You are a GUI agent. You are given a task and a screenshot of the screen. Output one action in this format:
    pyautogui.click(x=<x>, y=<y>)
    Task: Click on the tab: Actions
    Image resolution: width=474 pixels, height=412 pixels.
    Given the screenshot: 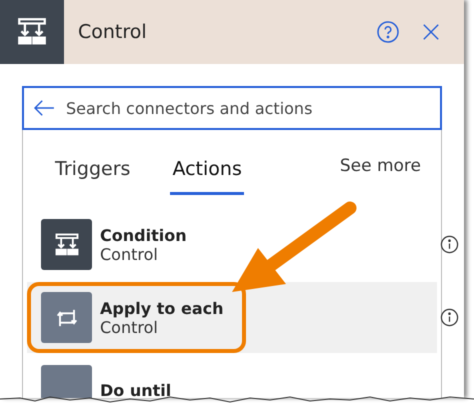 What is the action you would take?
    pyautogui.click(x=207, y=172)
    